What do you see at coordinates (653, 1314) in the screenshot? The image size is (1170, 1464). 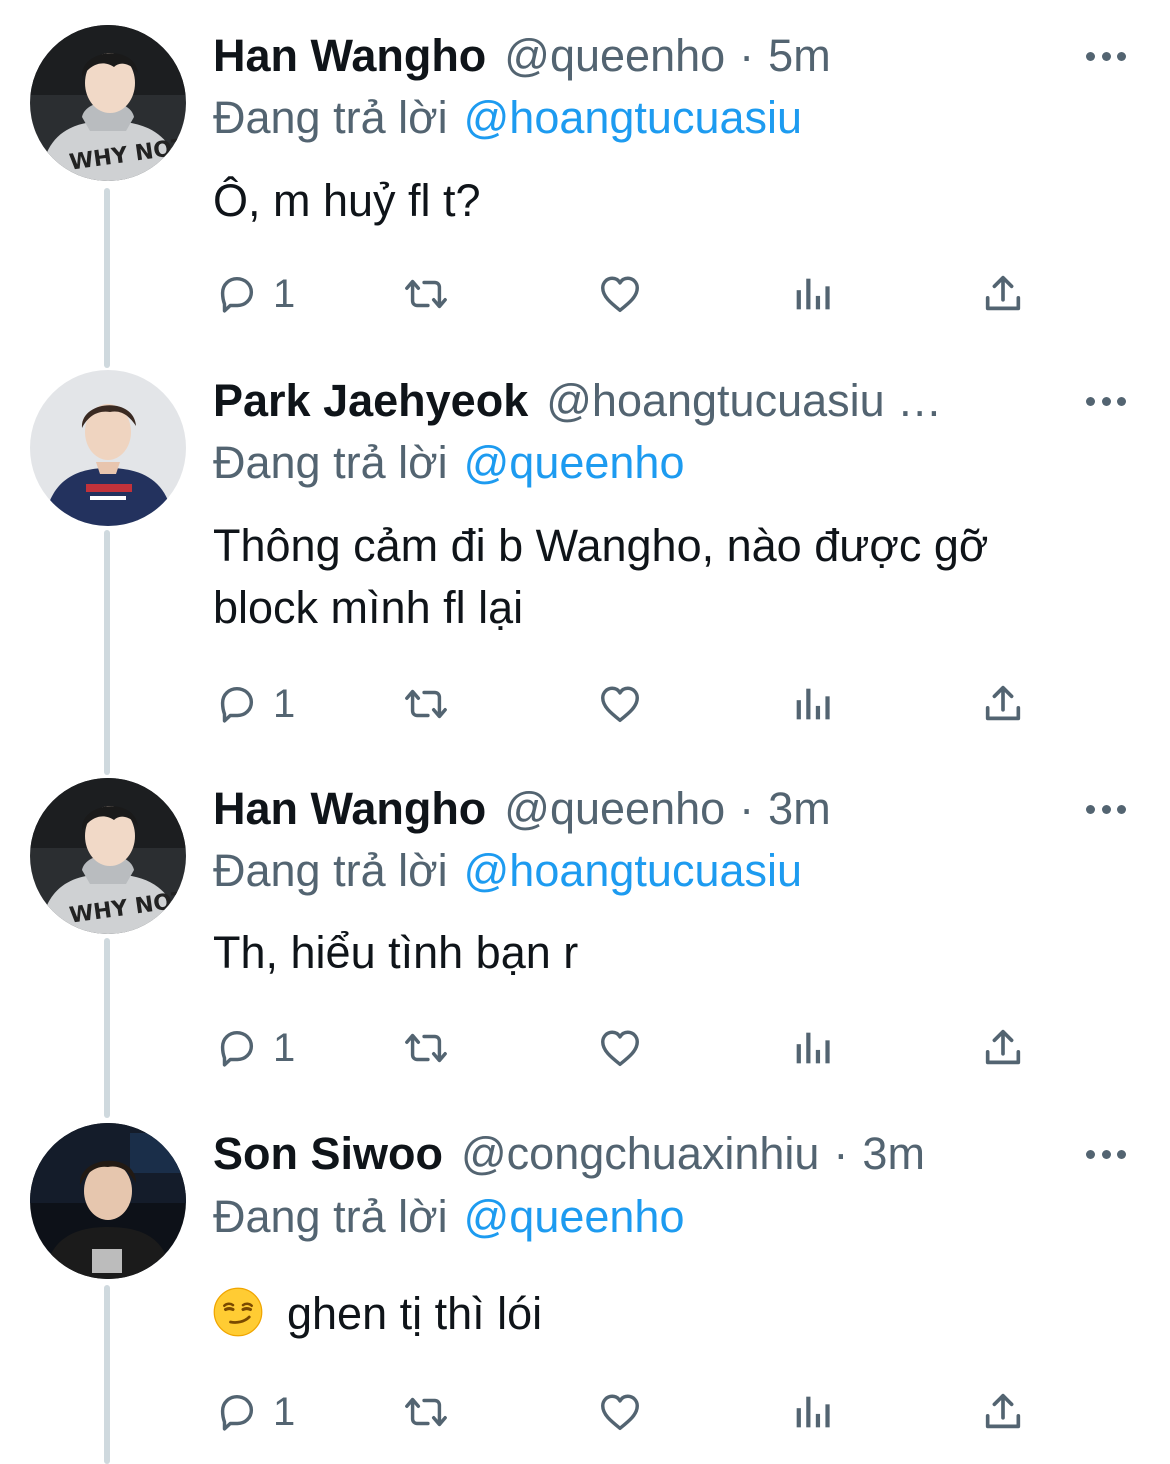 I see `tweet-text-container: ghen tị thì lói` at bounding box center [653, 1314].